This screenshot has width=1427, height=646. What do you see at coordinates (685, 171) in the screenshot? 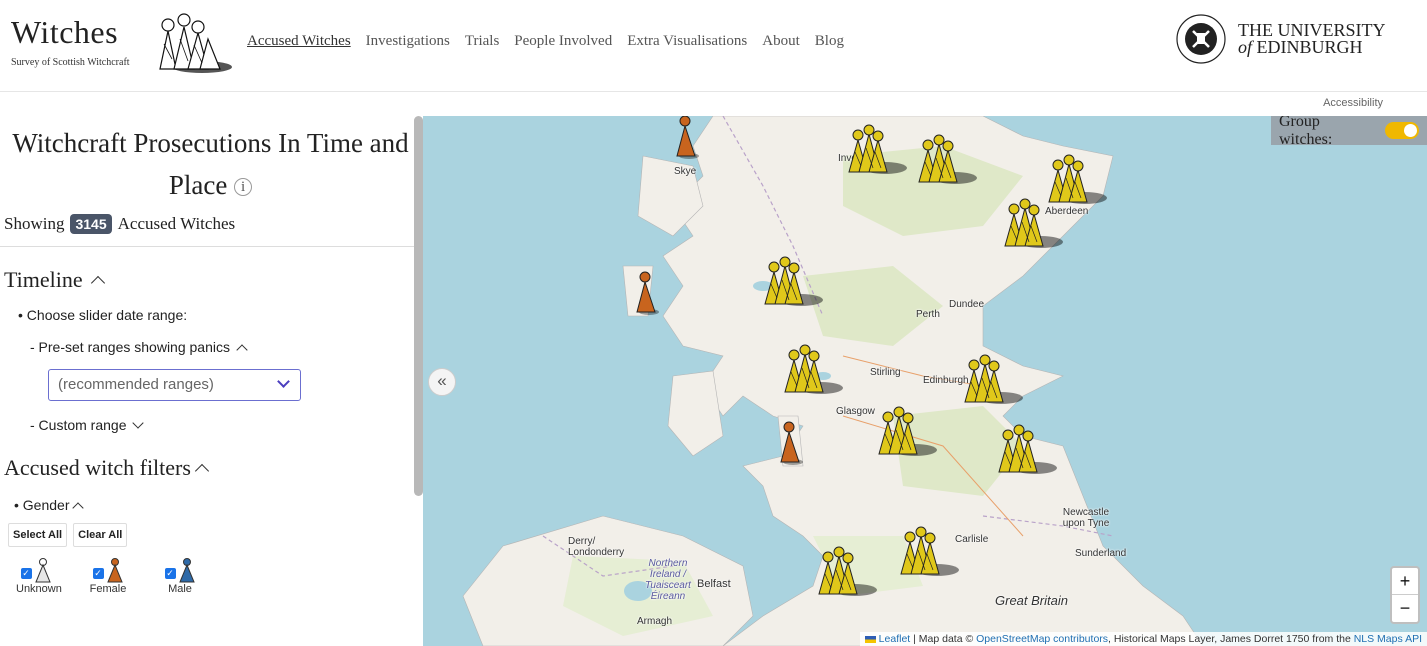
I see `map-label: Skye` at bounding box center [685, 171].